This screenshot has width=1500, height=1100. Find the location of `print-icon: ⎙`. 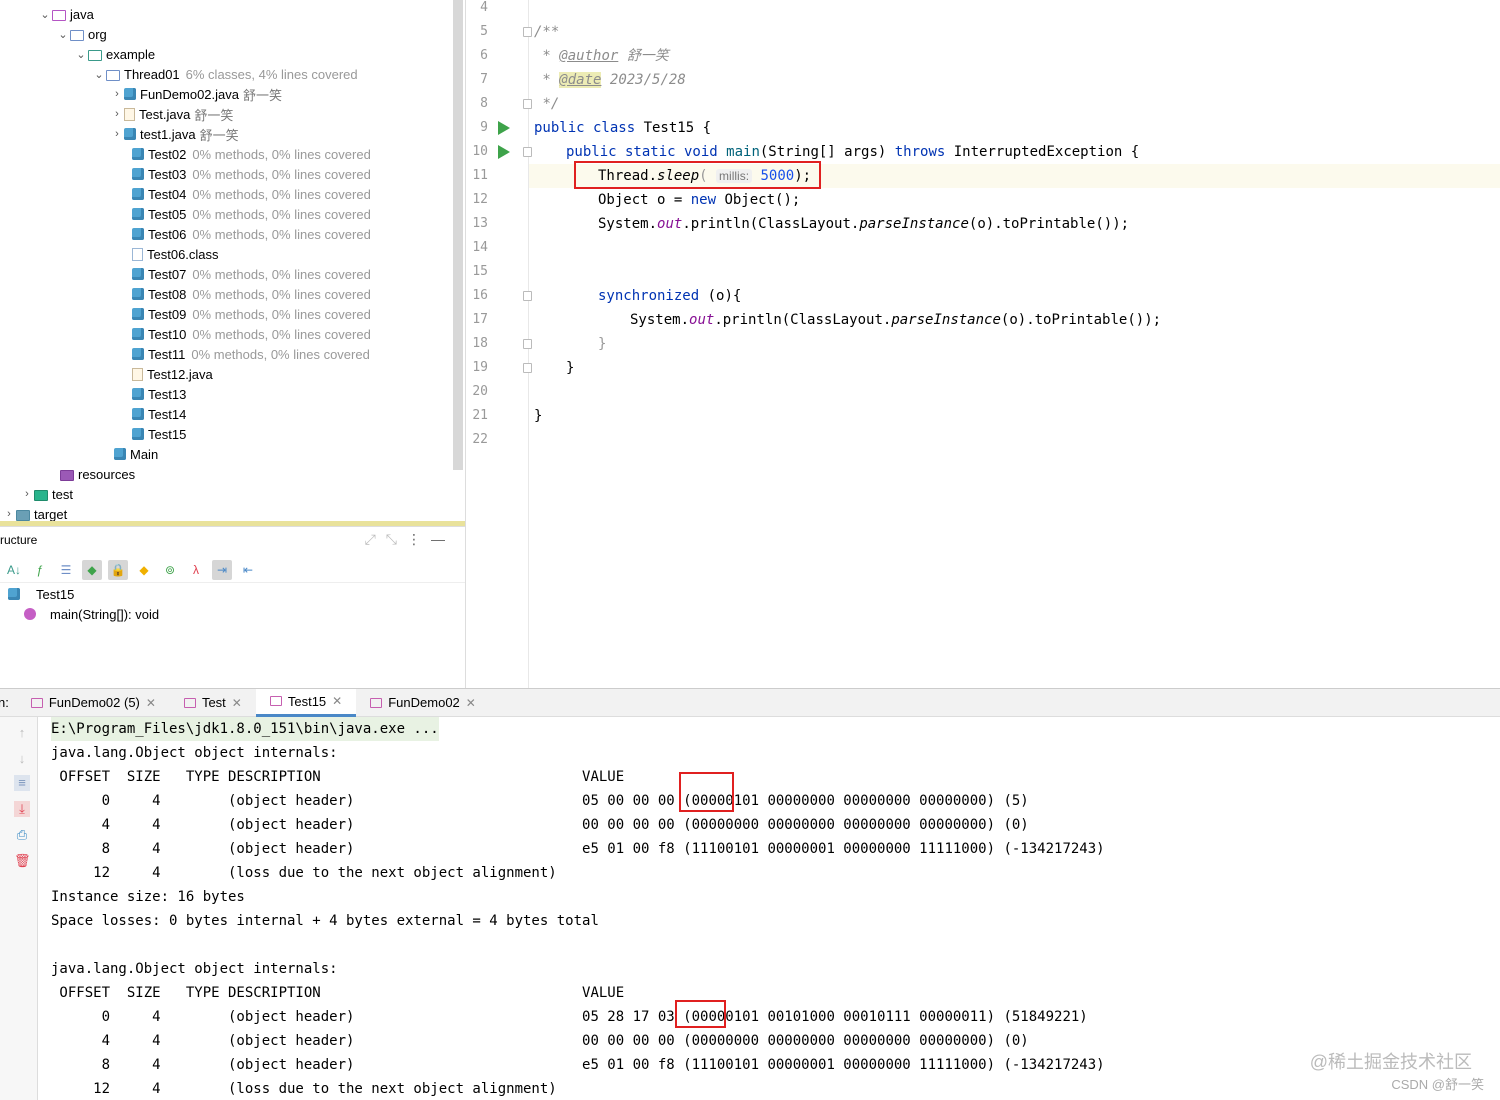

print-icon: ⎙ is located at coordinates (22, 835).